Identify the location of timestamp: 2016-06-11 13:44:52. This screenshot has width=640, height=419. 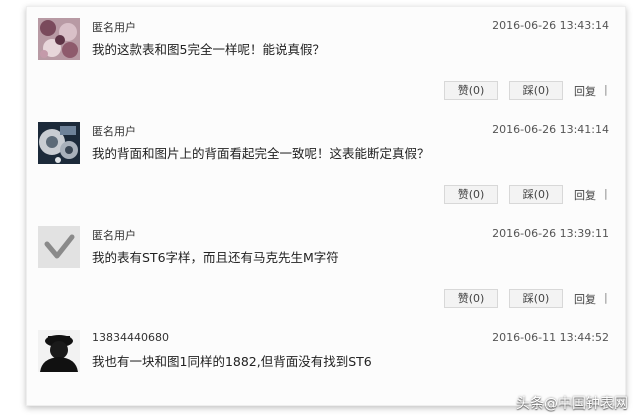
(550, 337).